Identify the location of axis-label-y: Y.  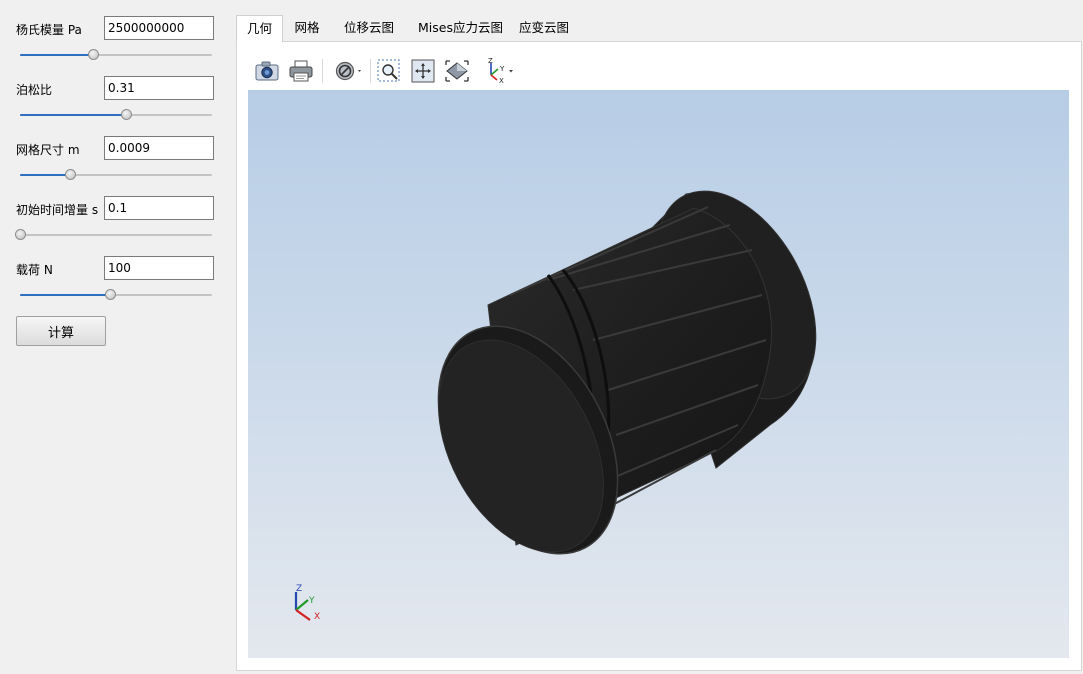
(312, 601).